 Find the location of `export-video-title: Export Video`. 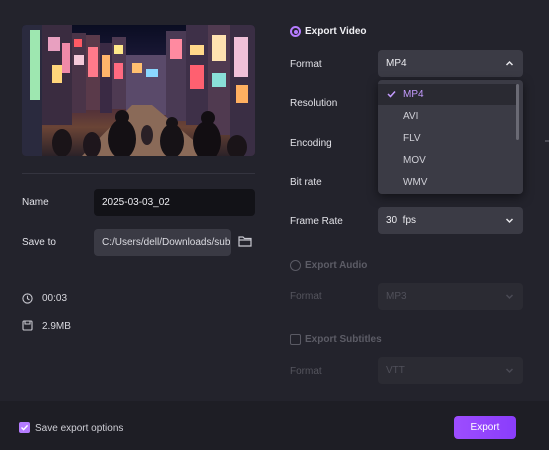

export-video-title: Export Video is located at coordinates (336, 31).